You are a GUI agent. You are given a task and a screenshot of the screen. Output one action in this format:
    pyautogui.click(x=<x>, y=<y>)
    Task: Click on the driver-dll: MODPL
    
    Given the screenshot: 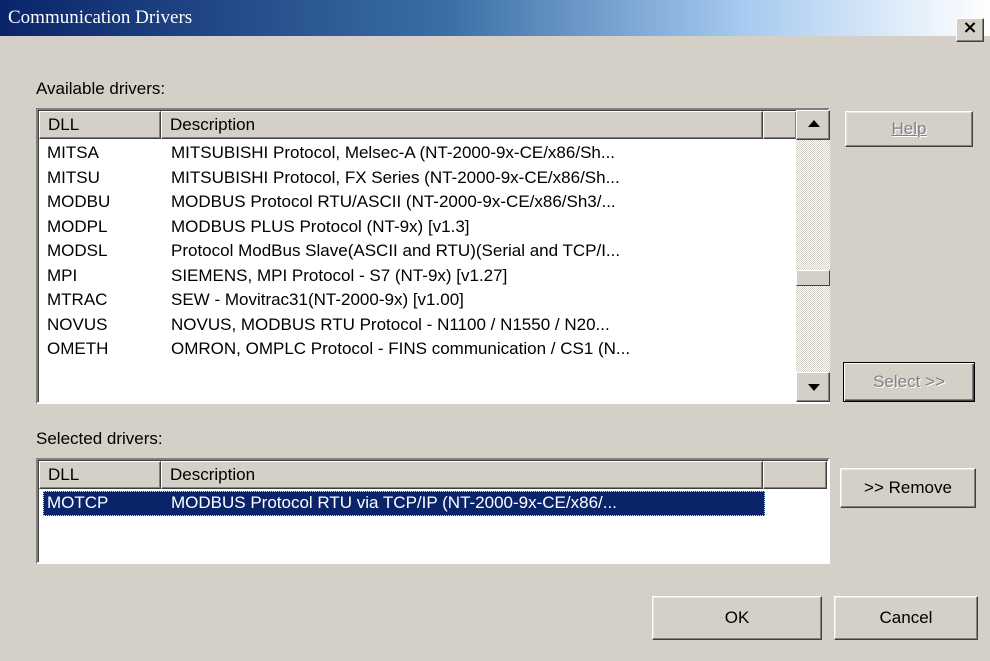 What is the action you would take?
    pyautogui.click(x=77, y=226)
    